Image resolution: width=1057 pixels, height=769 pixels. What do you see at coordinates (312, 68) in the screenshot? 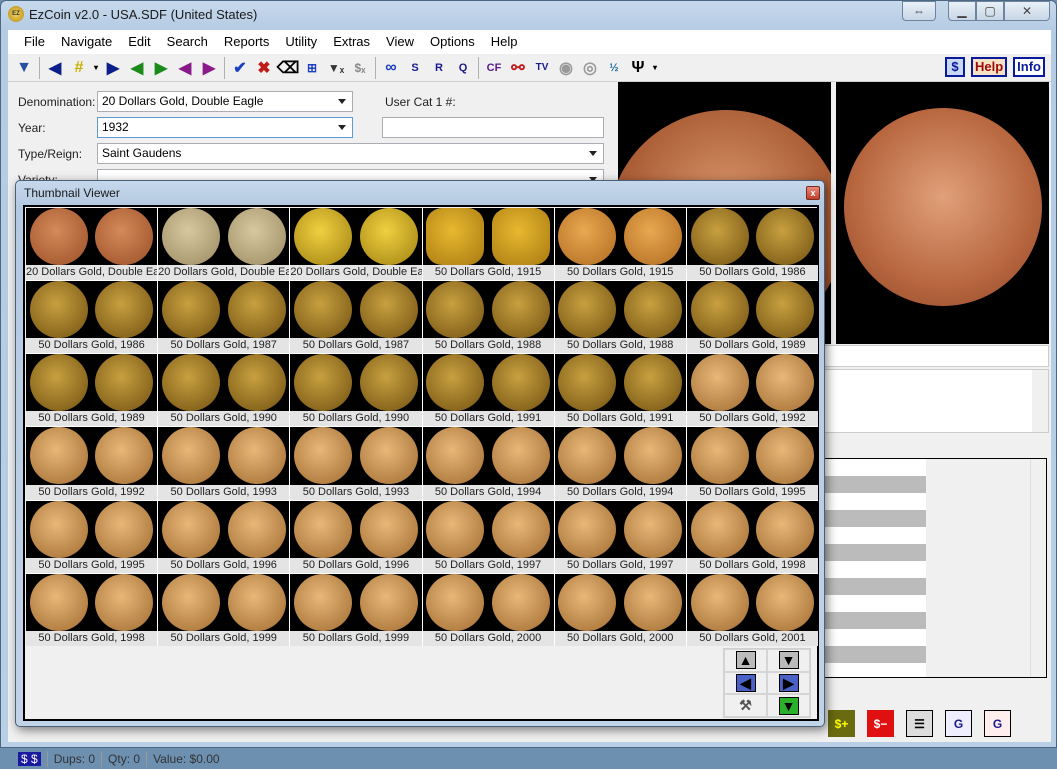
I see `tree-icon: ⊞` at bounding box center [312, 68].